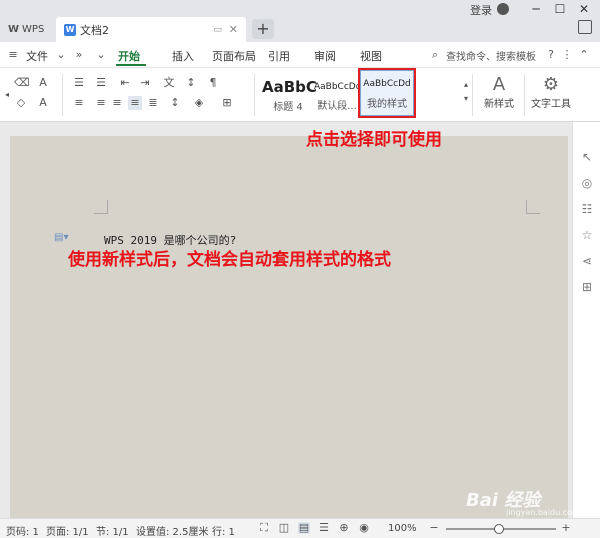 Image resolution: width=600 pixels, height=538 pixels. I want to click on collapse-ribbon-icon: ⌃, so click(584, 55).